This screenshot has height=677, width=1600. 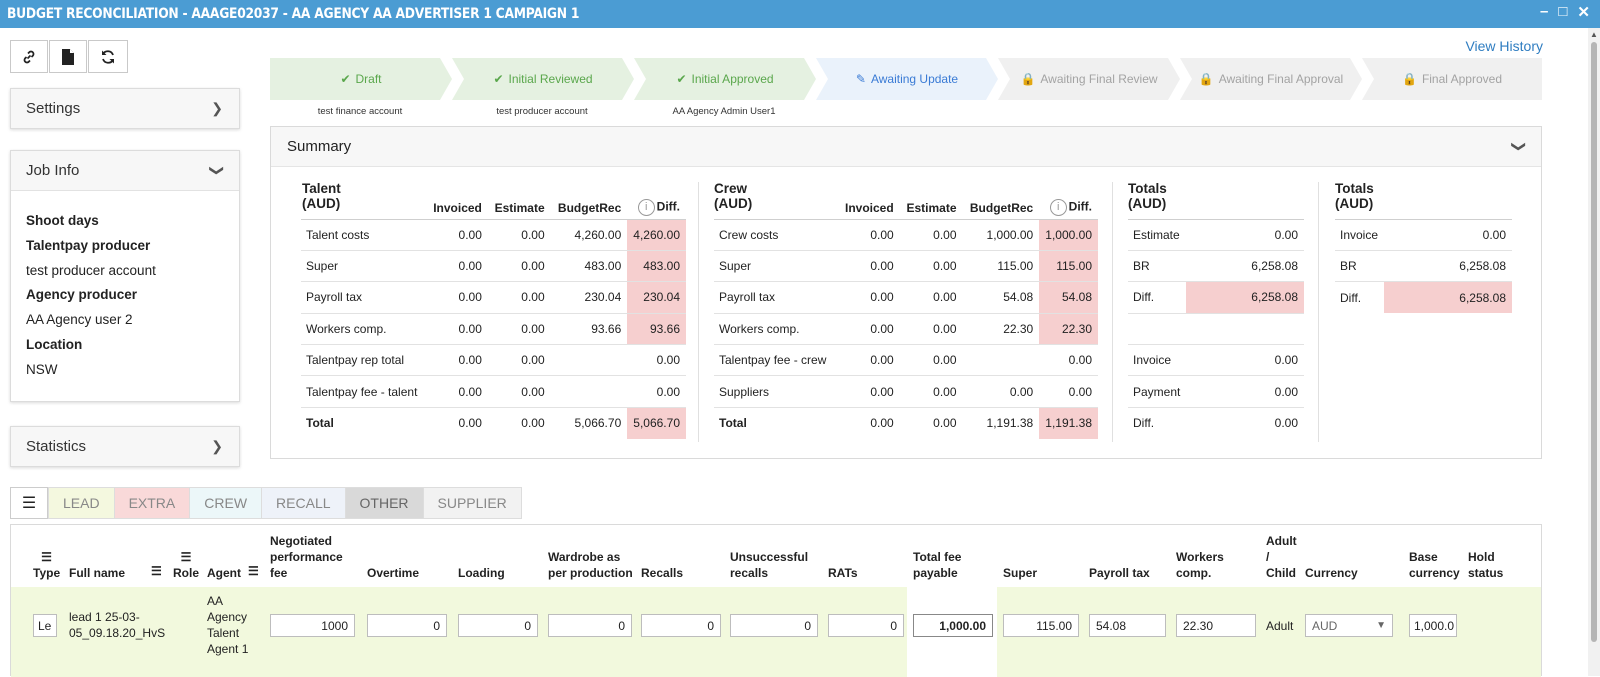 I want to click on recalls-input: 0, so click(x=681, y=625).